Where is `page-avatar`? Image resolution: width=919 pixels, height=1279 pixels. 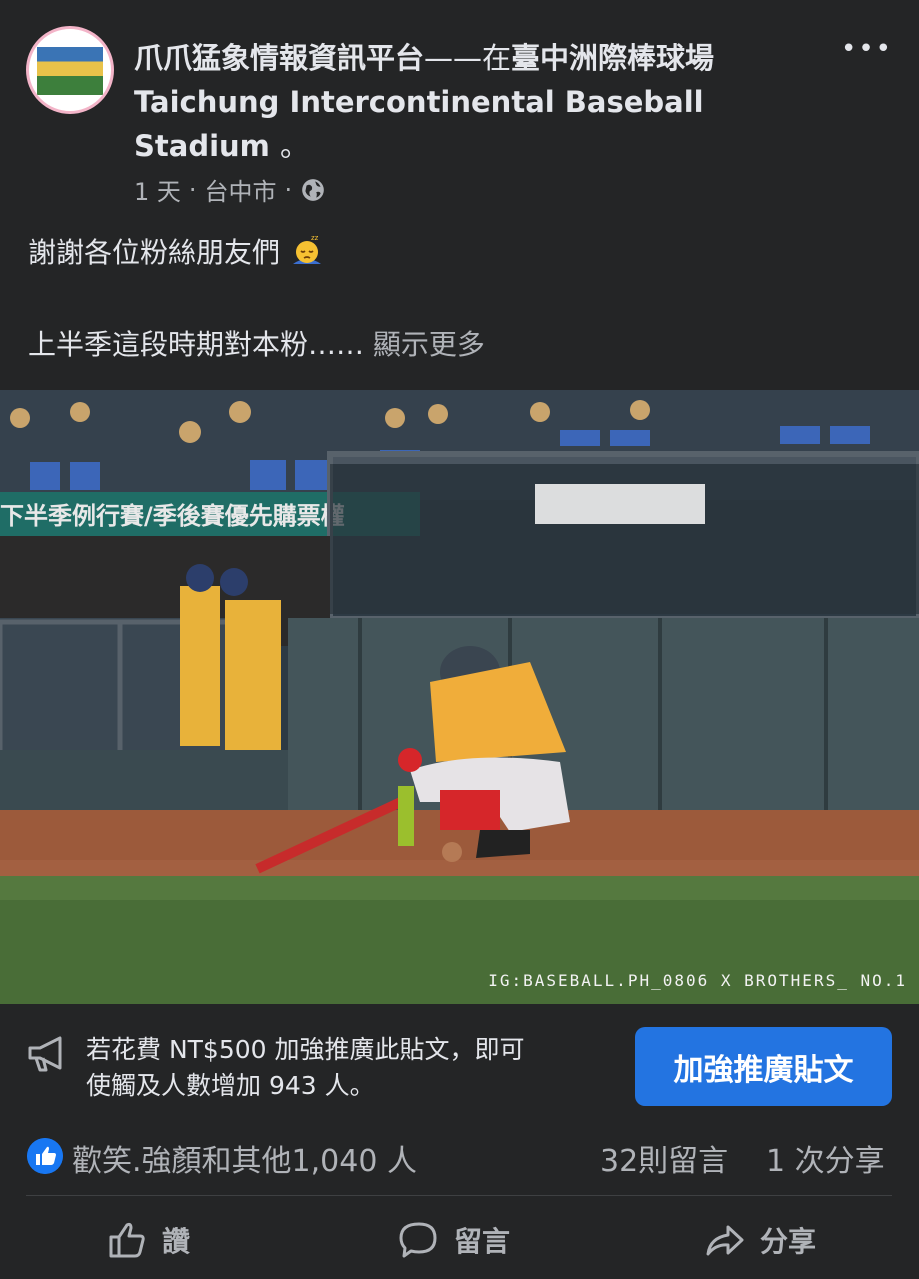 page-avatar is located at coordinates (70, 70).